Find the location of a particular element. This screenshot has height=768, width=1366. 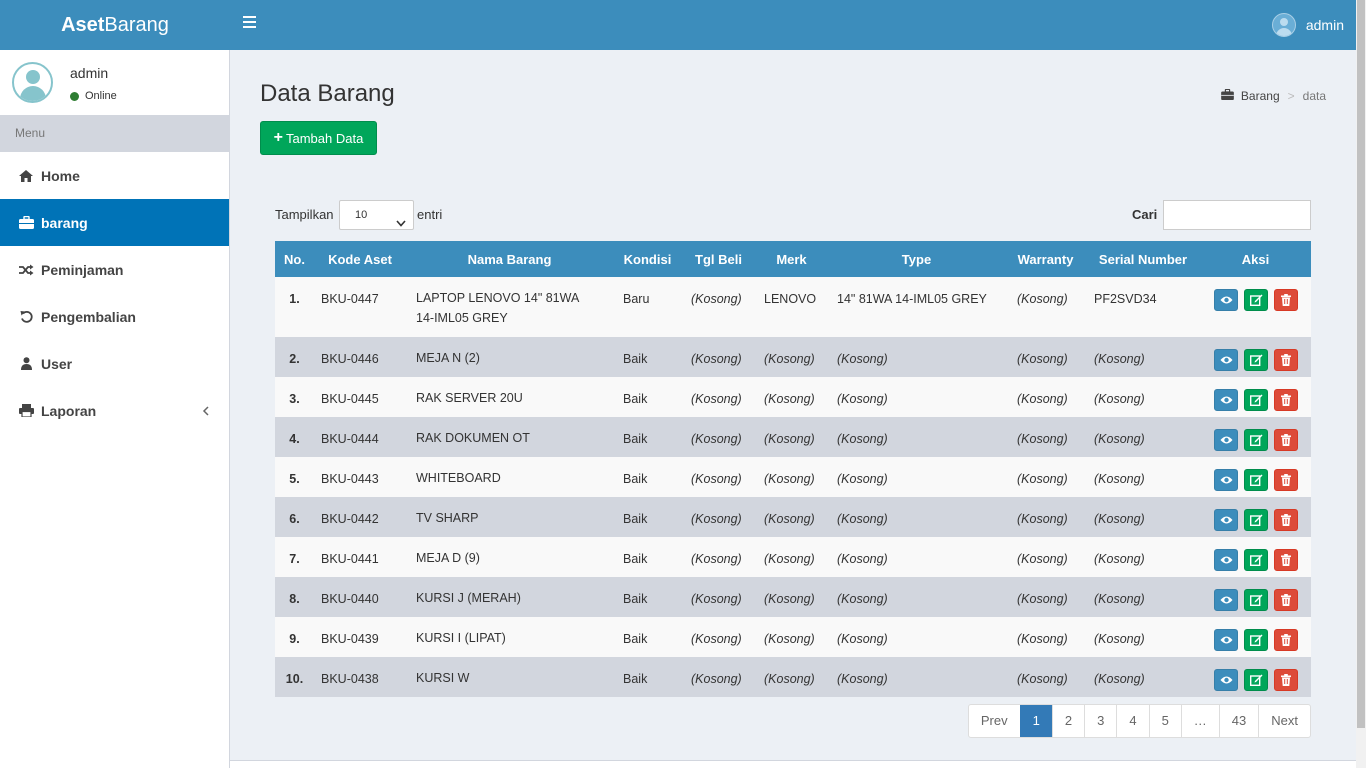

pagination-item: 5 is located at coordinates (1164, 721).